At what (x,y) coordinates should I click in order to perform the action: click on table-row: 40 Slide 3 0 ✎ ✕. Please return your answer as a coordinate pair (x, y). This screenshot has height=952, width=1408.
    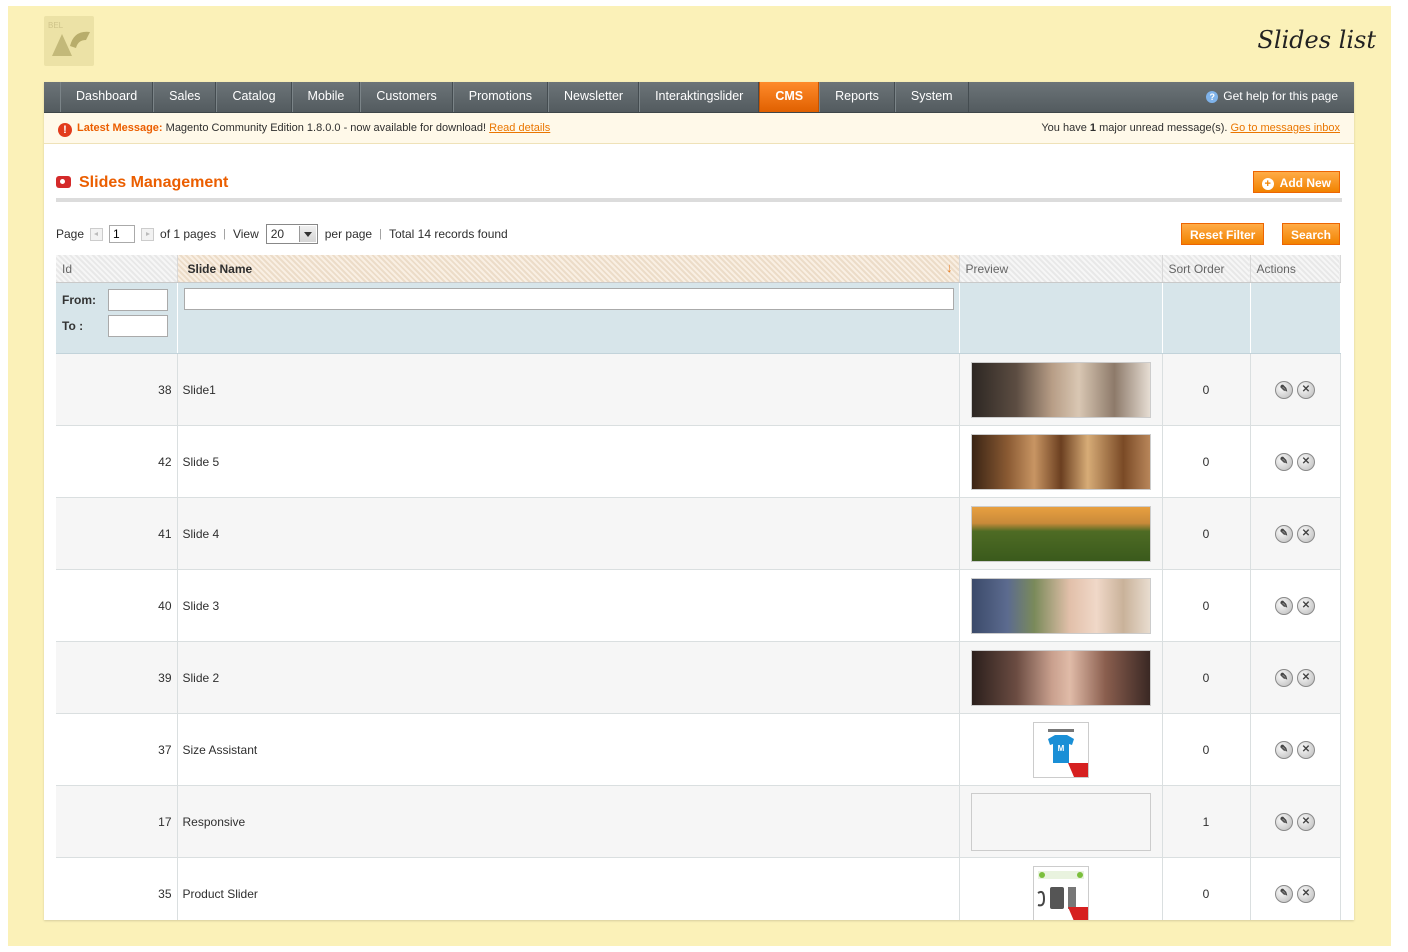
    Looking at the image, I should click on (698, 605).